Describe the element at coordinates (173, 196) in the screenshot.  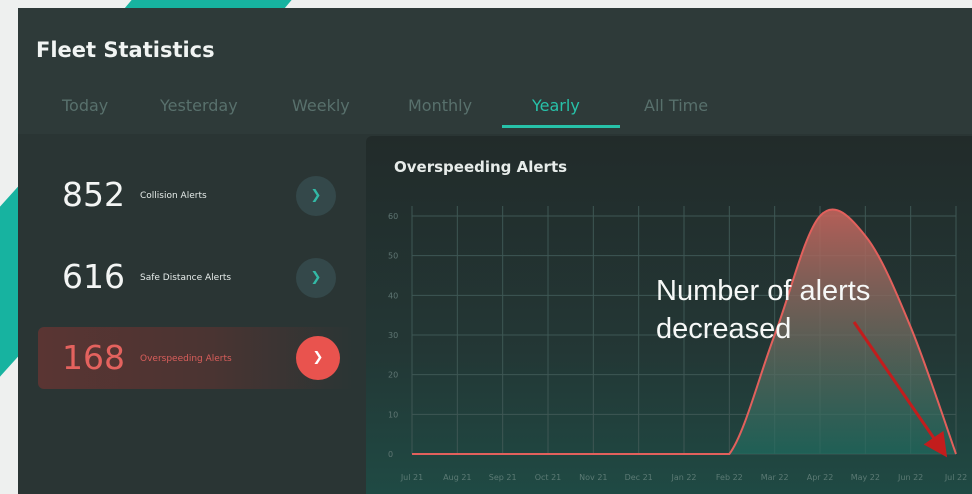
I see `stat-label: Collision Alerts` at that location.